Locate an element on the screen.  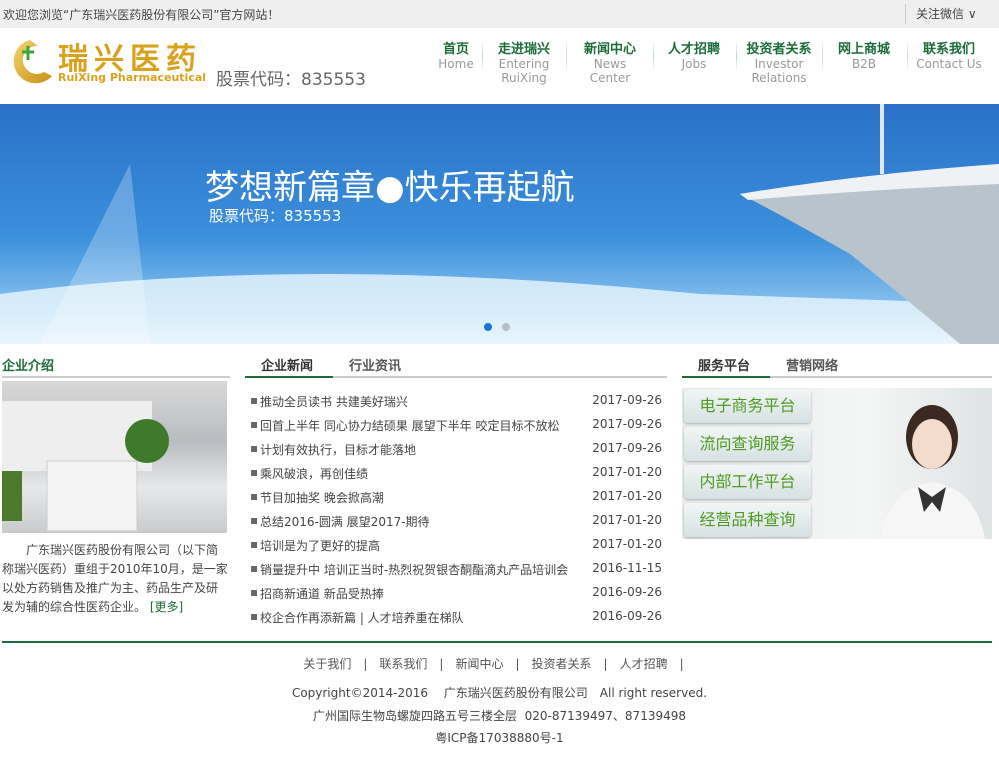
tab-service-platform: 服务平台 is located at coordinates (724, 364).